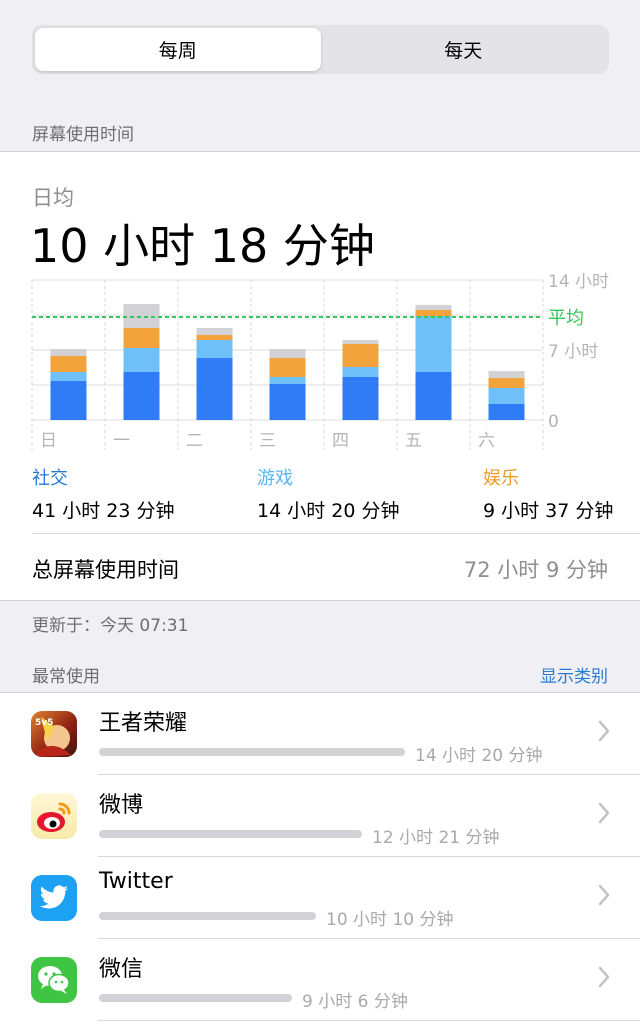  I want to click on daily-average-value: 10 小时 18 分钟, so click(202, 246).